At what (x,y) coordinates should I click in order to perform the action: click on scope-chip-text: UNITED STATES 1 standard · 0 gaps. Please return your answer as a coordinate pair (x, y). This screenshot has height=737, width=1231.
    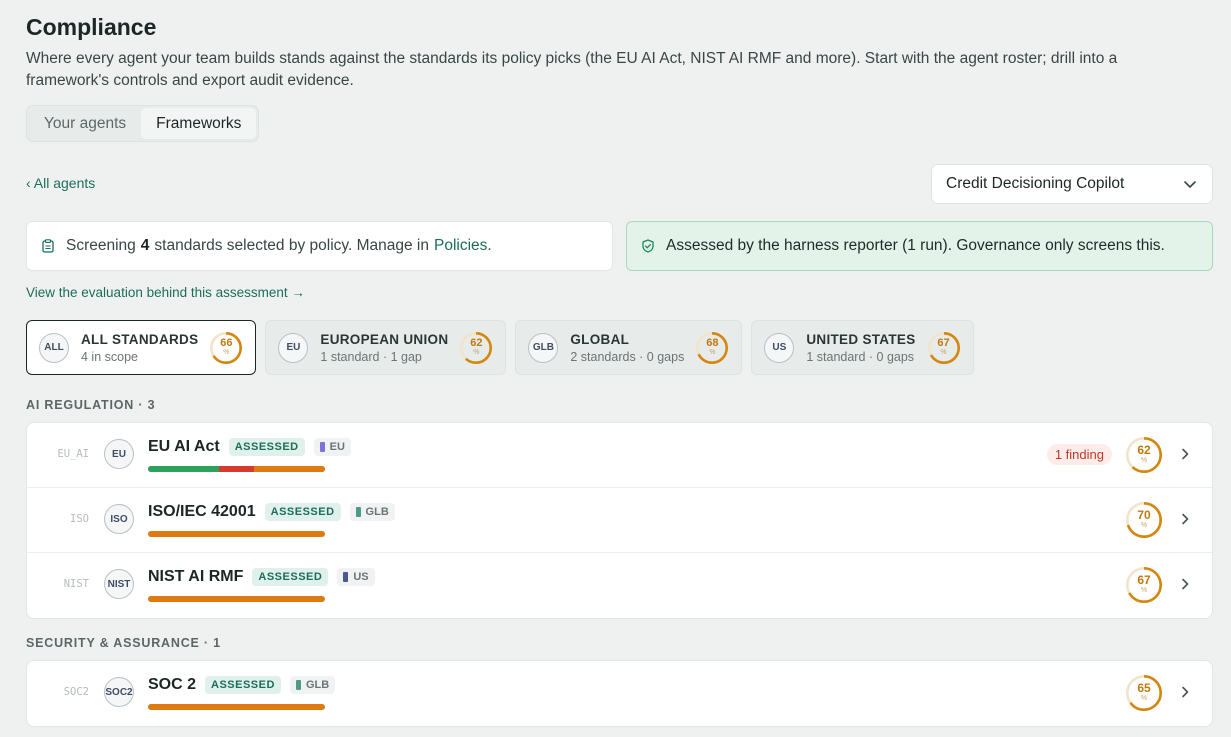
    Looking at the image, I should click on (860, 348).